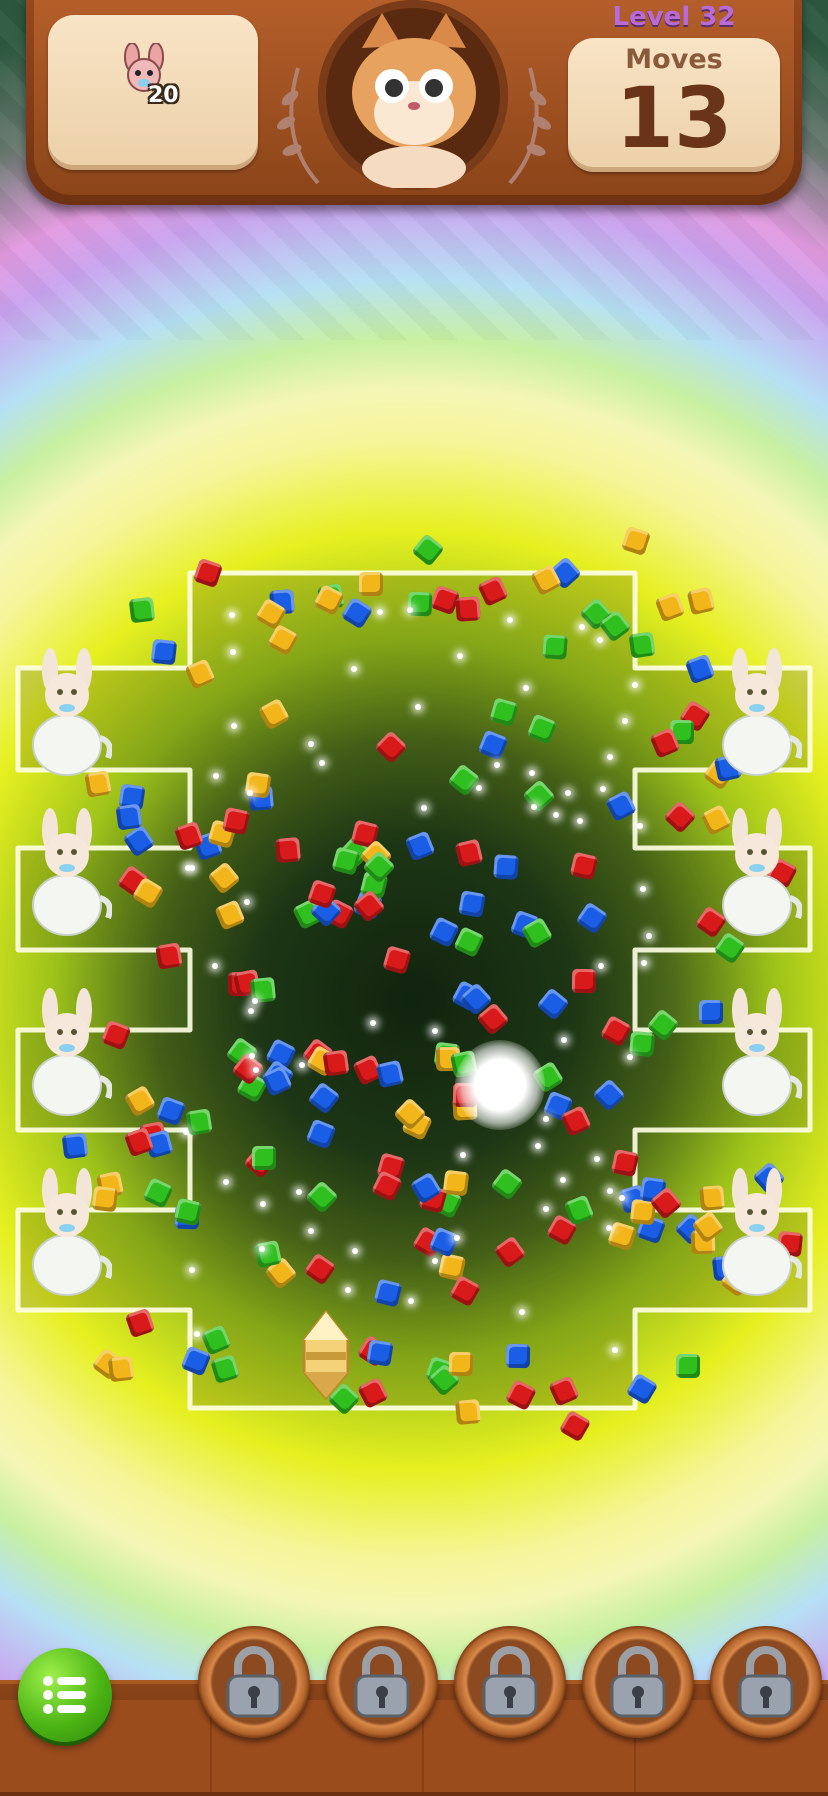  Describe the element at coordinates (163, 95) in the screenshot. I see `goal-count: 20` at that location.